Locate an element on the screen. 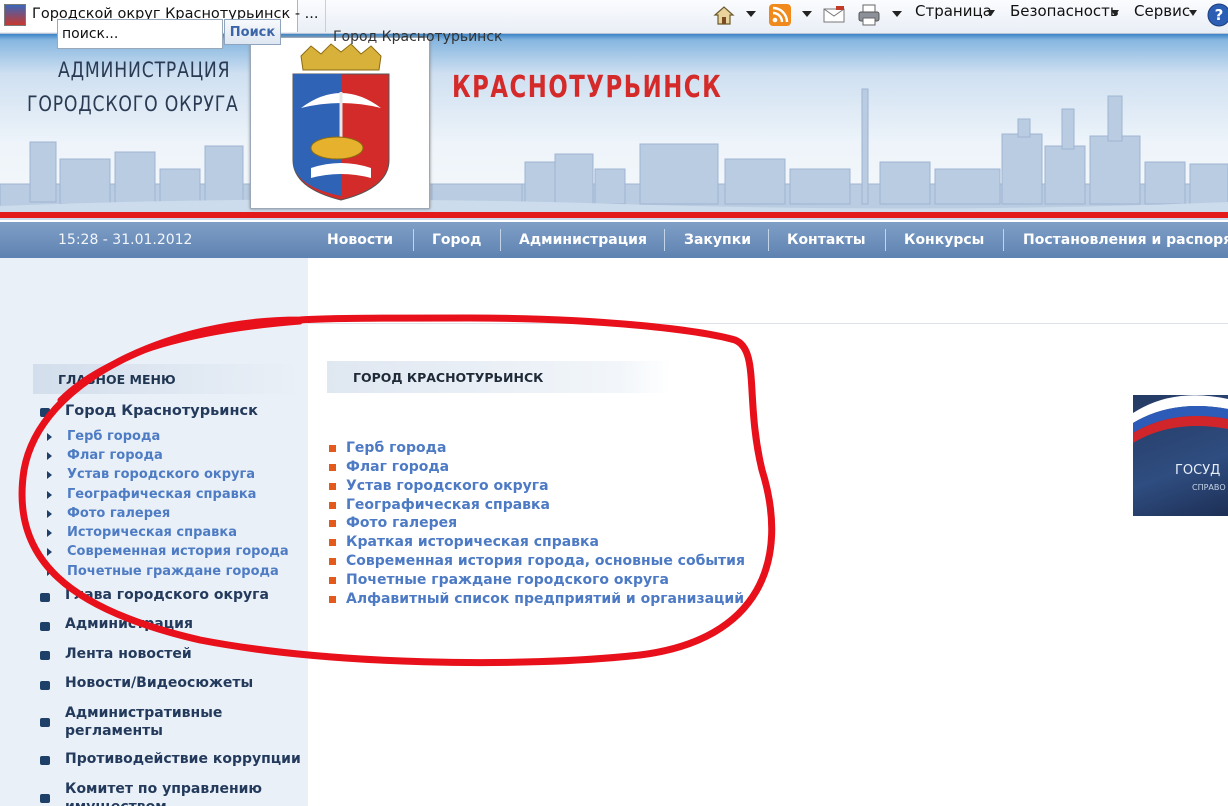  nav-resolutions: Постановления и распоря is located at coordinates (1125, 240).